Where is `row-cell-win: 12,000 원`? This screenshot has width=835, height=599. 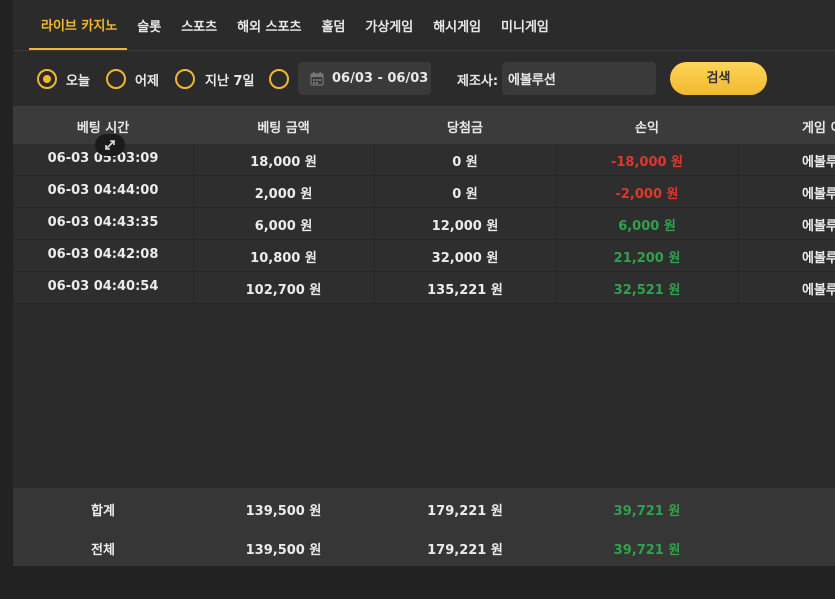
row-cell-win: 12,000 원 is located at coordinates (465, 226).